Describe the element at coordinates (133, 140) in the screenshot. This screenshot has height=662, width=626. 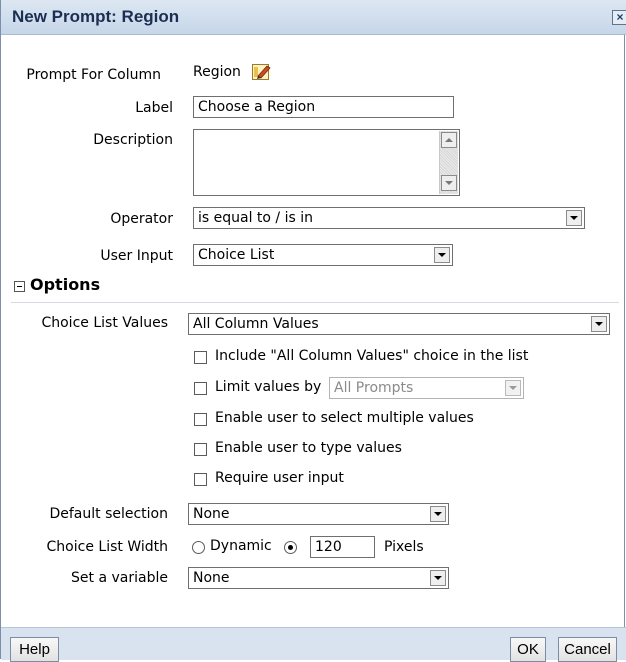
I see `description-label: Description` at that location.